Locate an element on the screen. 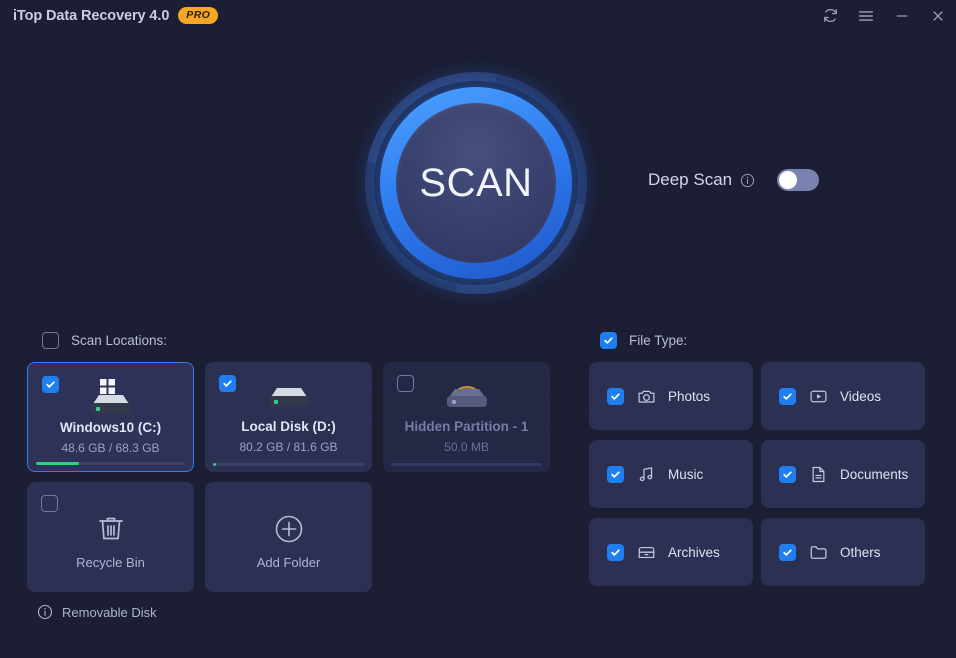 Image resolution: width=956 pixels, height=658 pixels. add-folder-button: Add Folder is located at coordinates (288, 537).